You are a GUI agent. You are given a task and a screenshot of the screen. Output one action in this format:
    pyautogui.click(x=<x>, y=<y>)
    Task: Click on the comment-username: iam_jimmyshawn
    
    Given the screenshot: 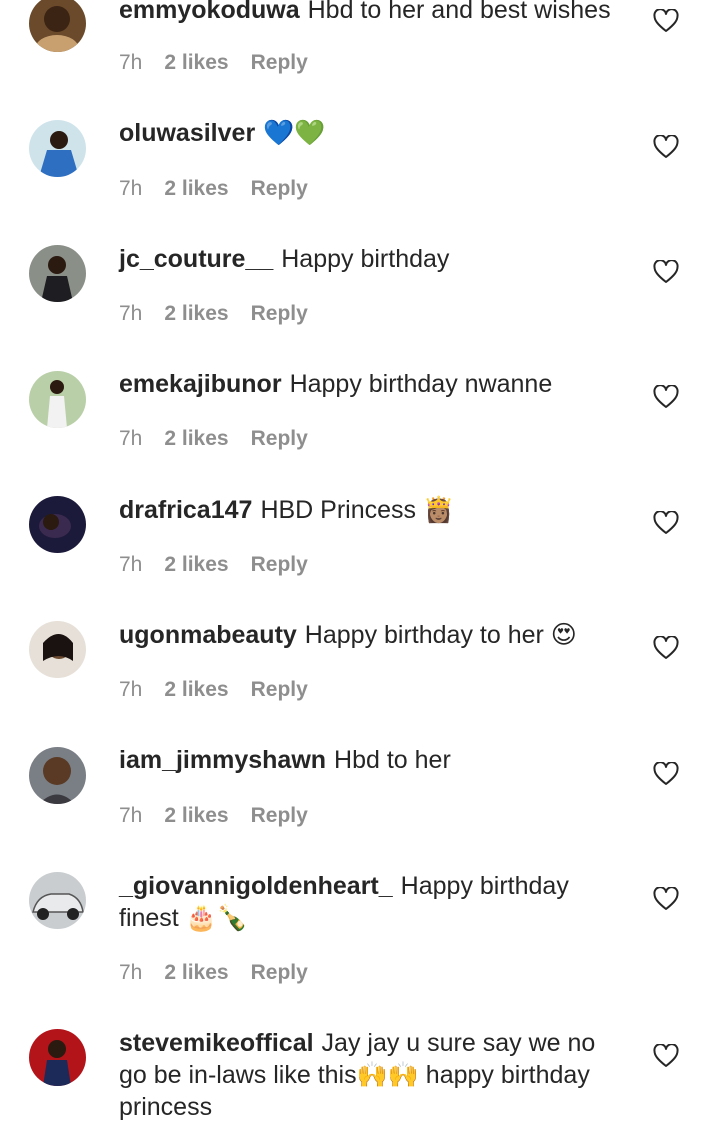 What is the action you would take?
    pyautogui.click(x=222, y=760)
    